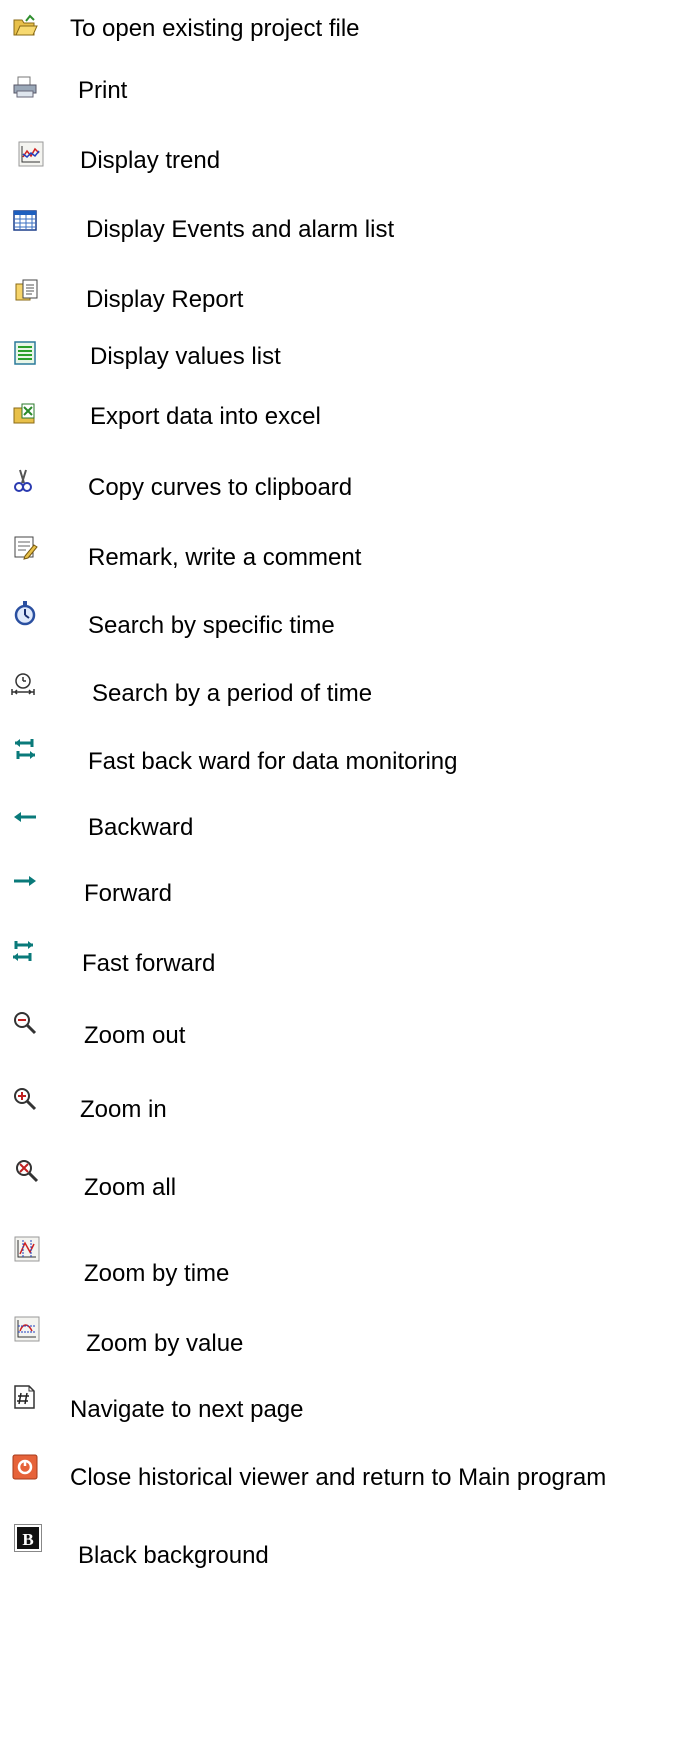 The width and height of the screenshot is (697, 1758). What do you see at coordinates (165, 299) in the screenshot?
I see `item-label: Display Report` at bounding box center [165, 299].